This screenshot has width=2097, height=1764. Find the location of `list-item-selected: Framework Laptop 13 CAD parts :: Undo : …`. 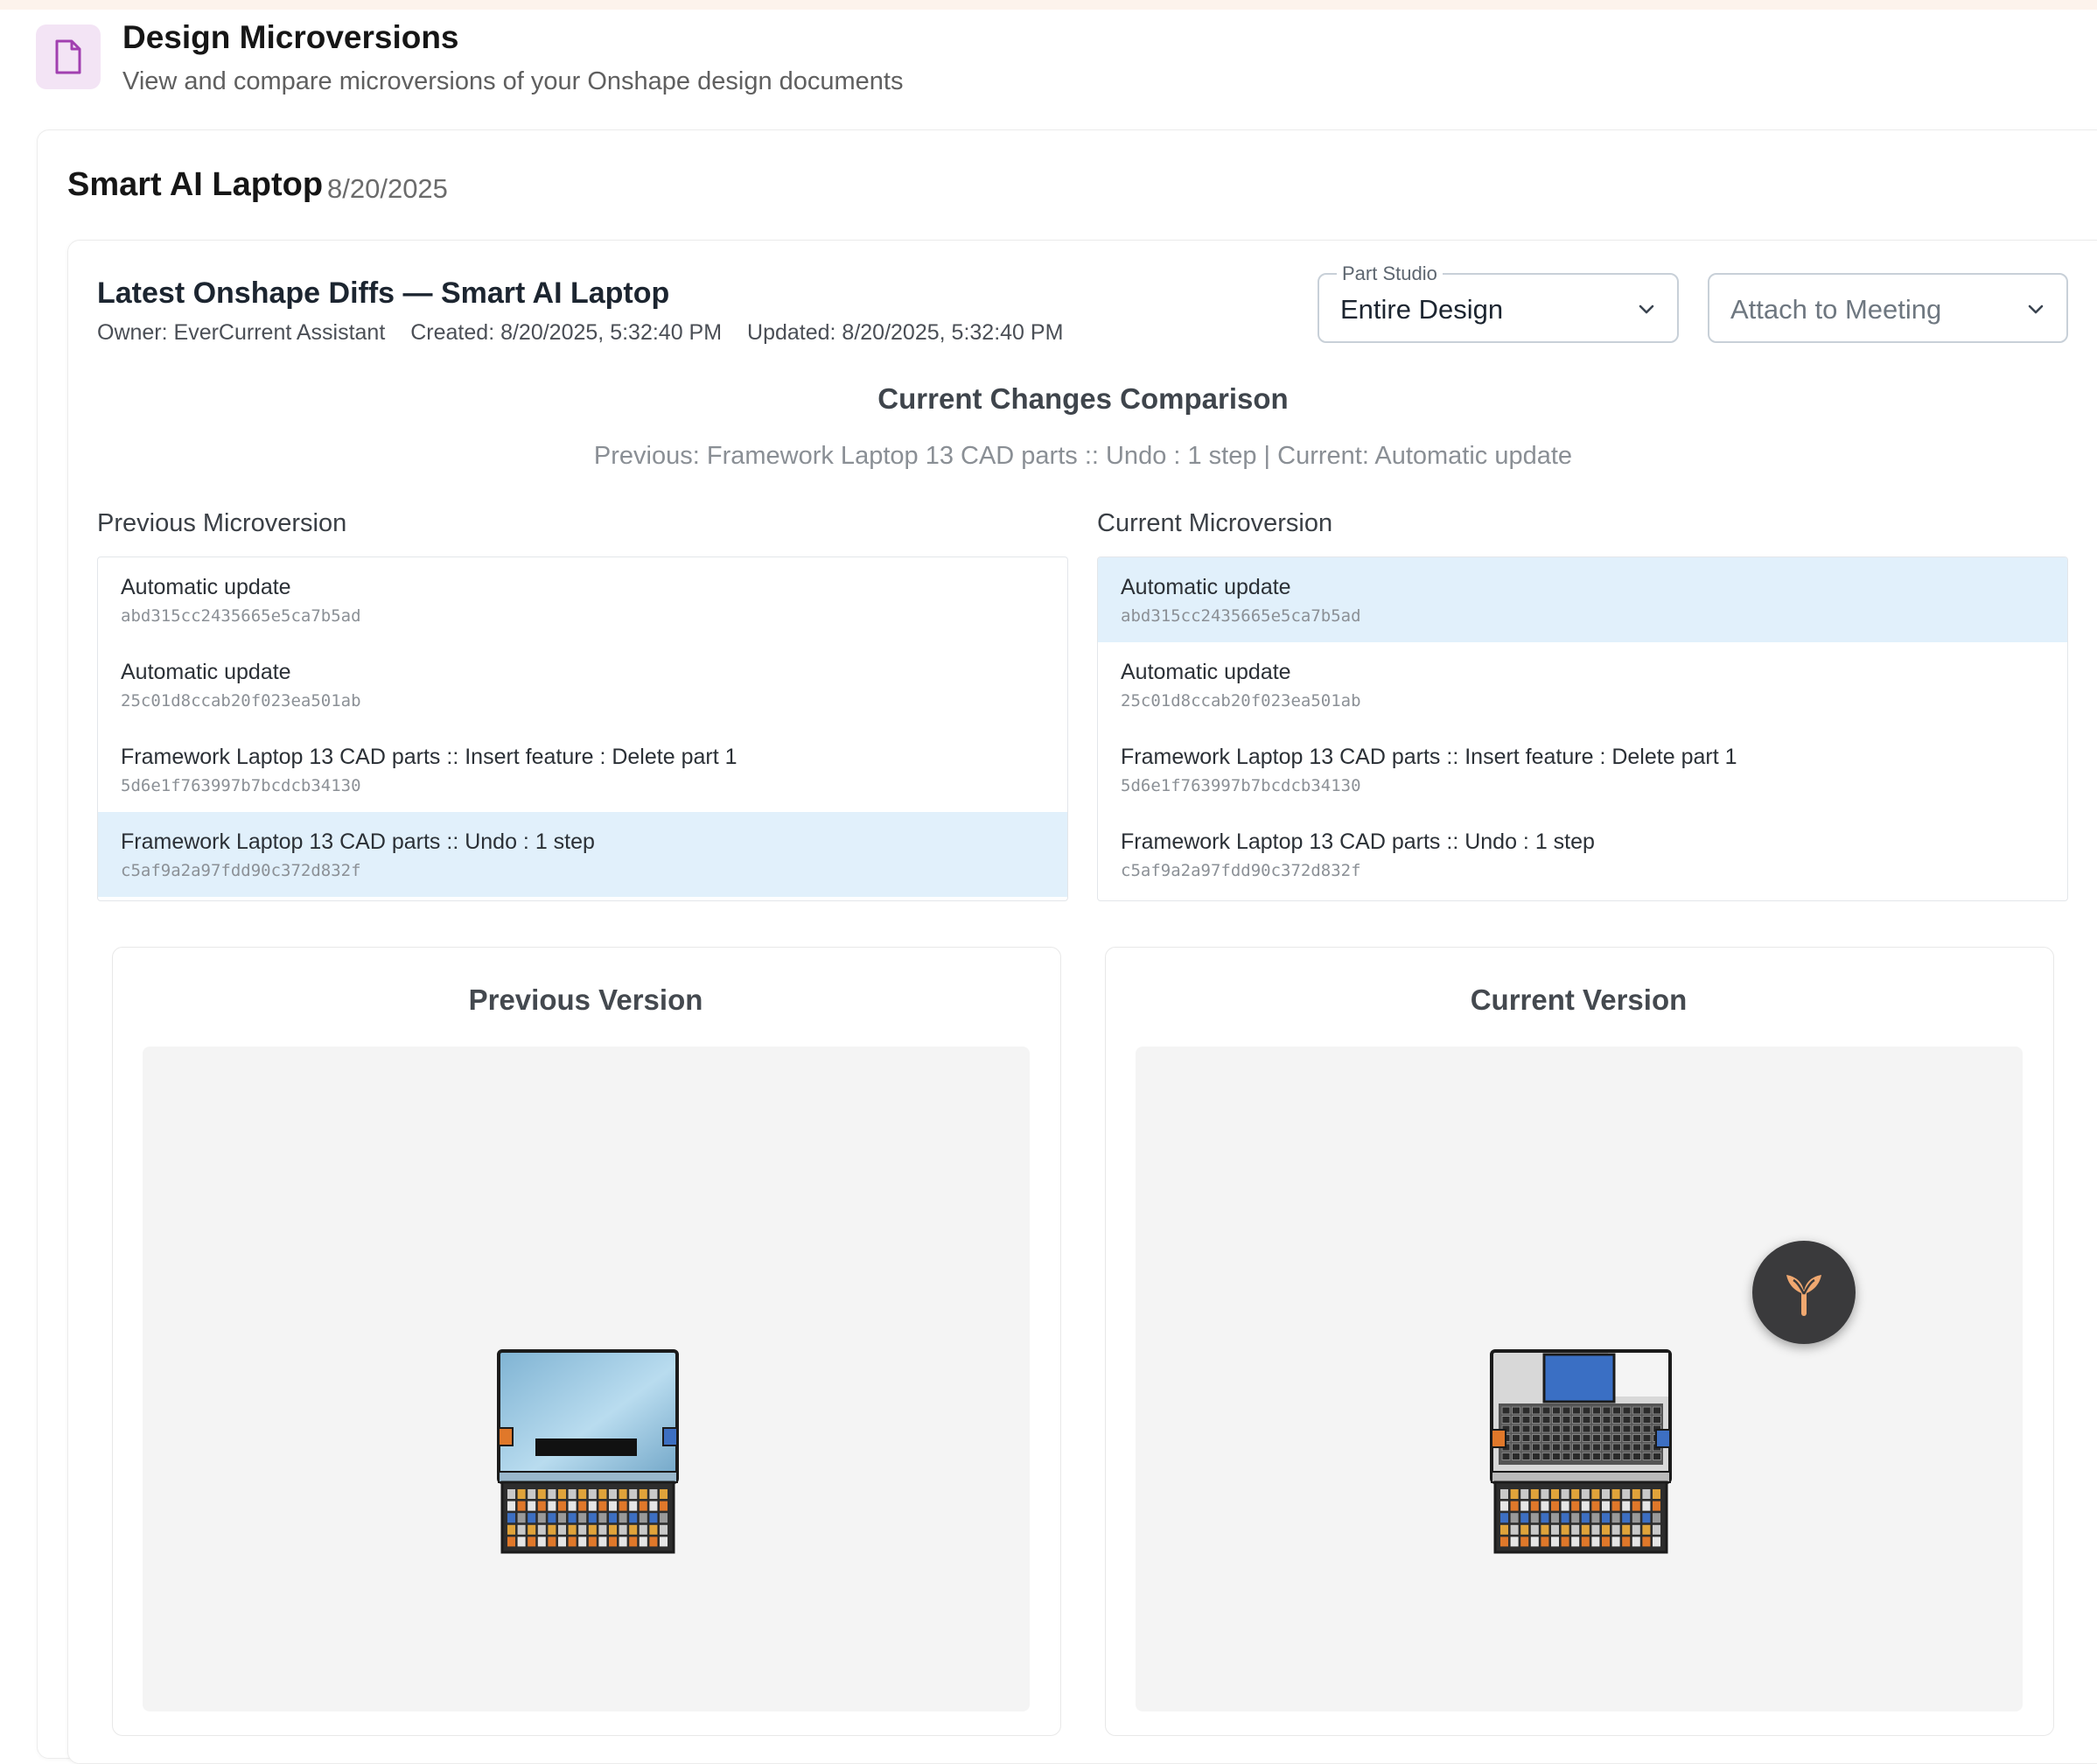

list-item-selected: Framework Laptop 13 CAD parts :: Undo : … is located at coordinates (582, 854).